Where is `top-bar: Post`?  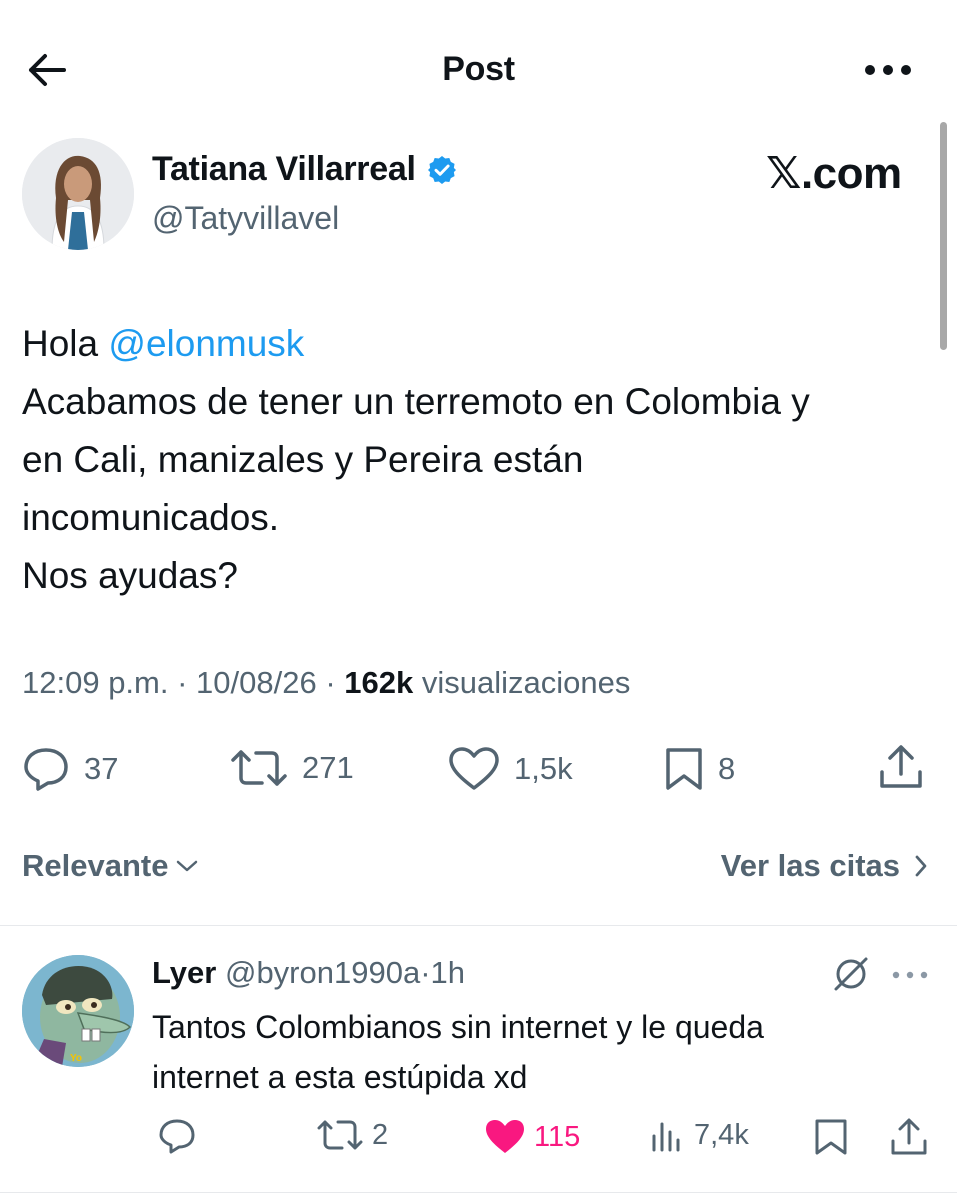 top-bar: Post is located at coordinates (478, 70).